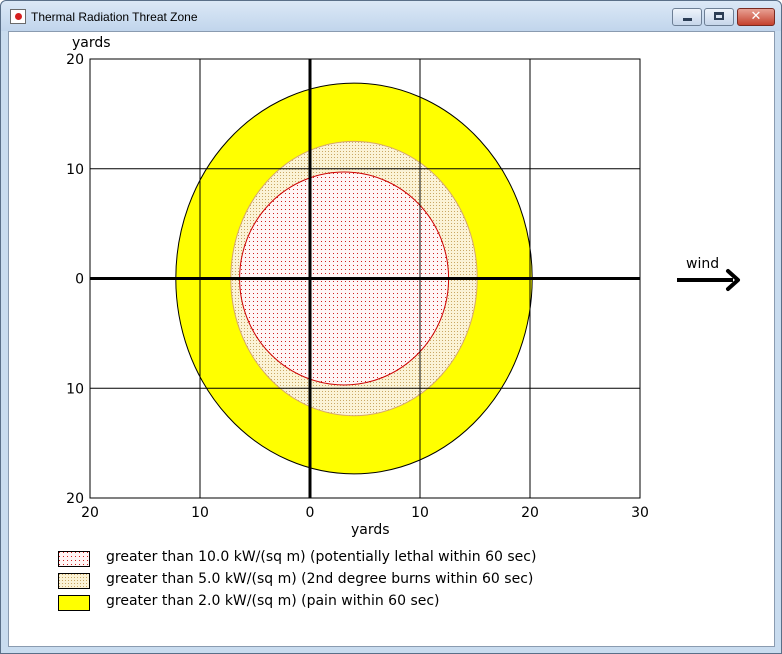  What do you see at coordinates (310, 513) in the screenshot?
I see `x-tick-label: 0` at bounding box center [310, 513].